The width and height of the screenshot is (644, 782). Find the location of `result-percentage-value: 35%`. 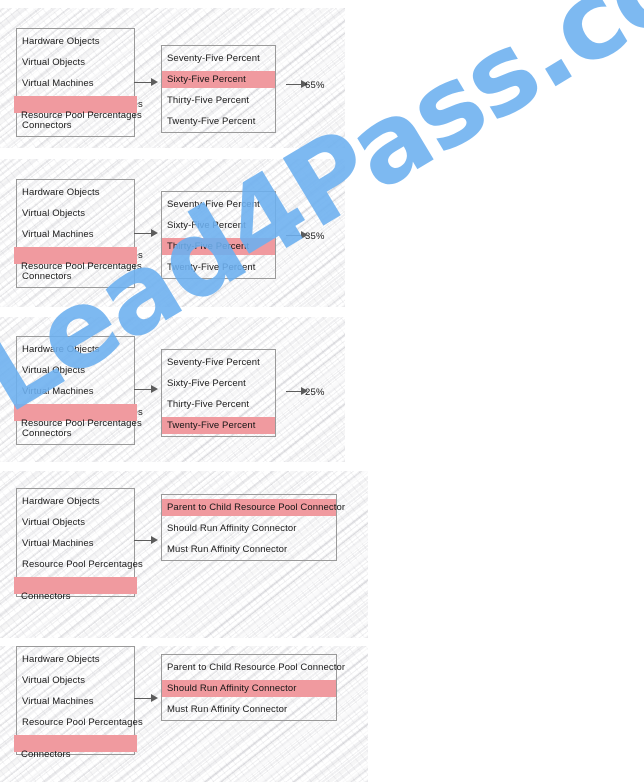

result-percentage-value: 35% is located at coordinates (315, 236).